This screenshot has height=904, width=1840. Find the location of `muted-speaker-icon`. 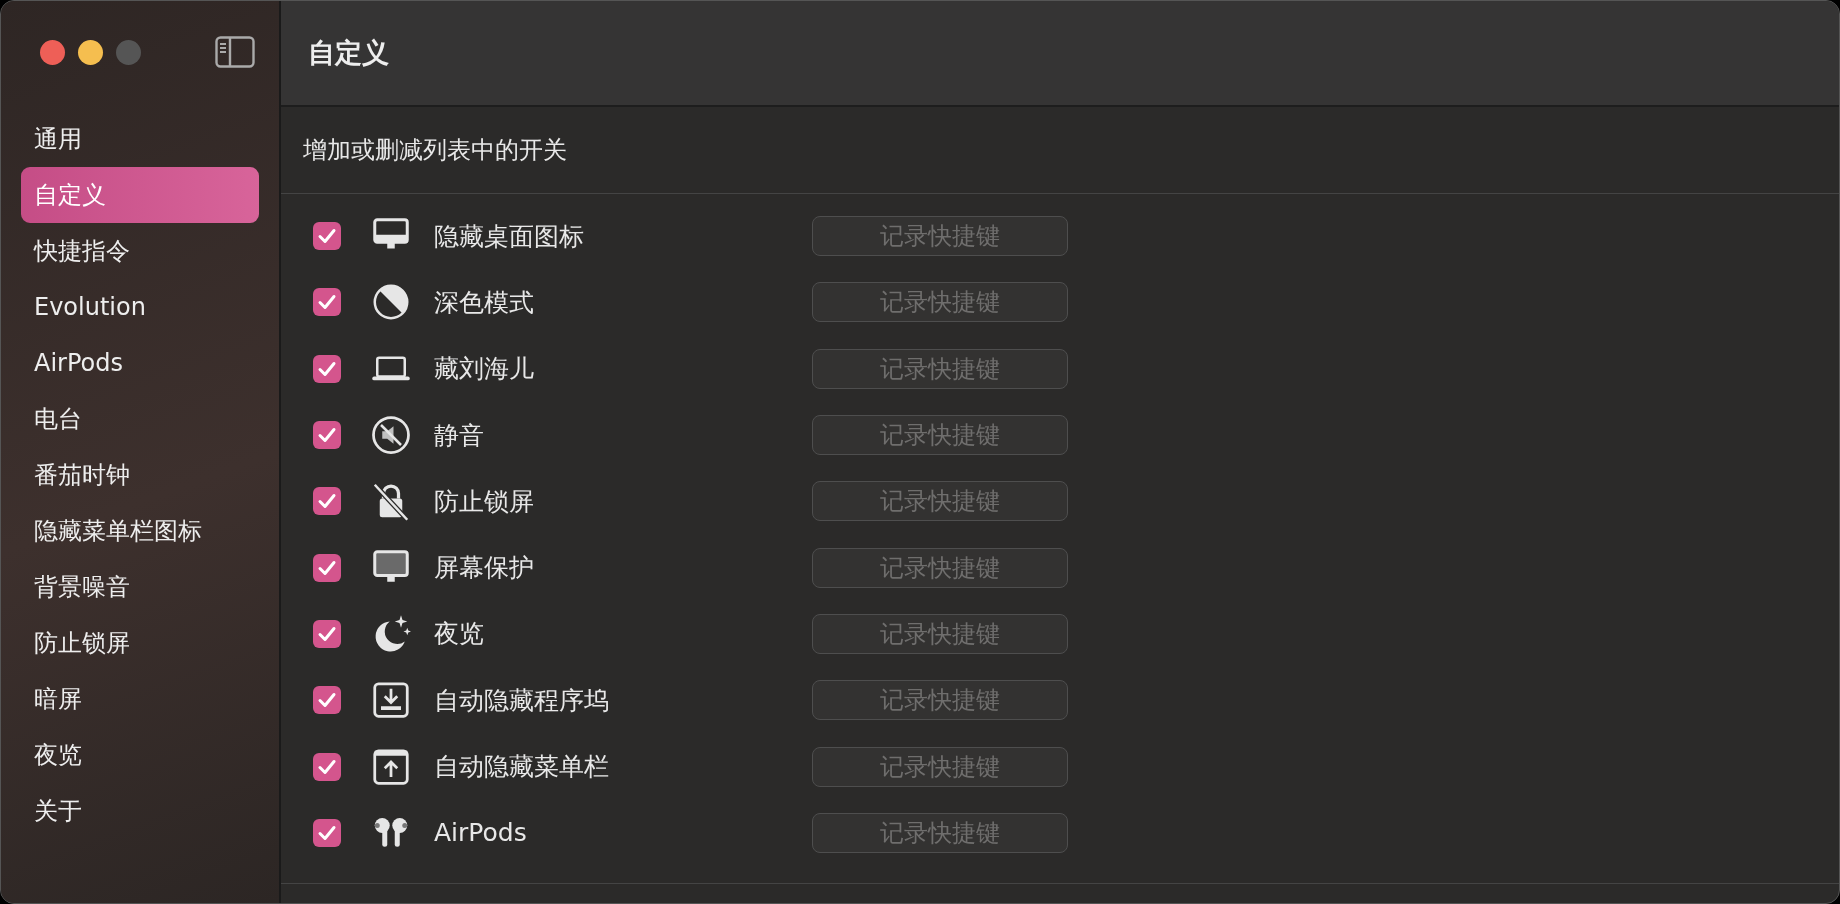

muted-speaker-icon is located at coordinates (391, 435).